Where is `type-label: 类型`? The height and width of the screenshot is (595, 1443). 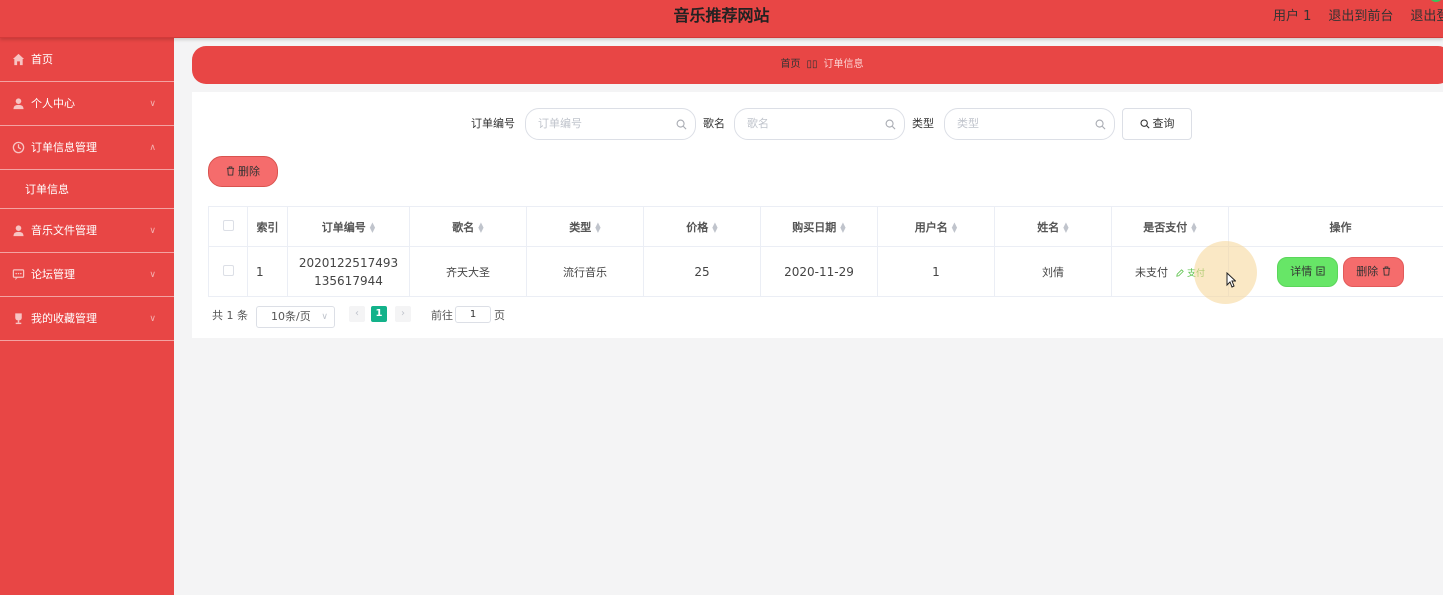
type-label: 类型 is located at coordinates (923, 123).